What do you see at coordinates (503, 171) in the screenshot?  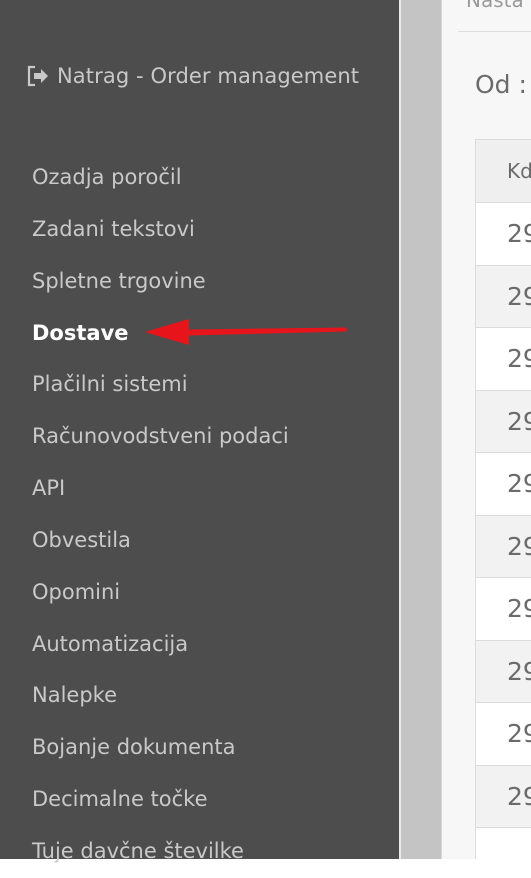 I see `table-header-cell: Kd` at bounding box center [503, 171].